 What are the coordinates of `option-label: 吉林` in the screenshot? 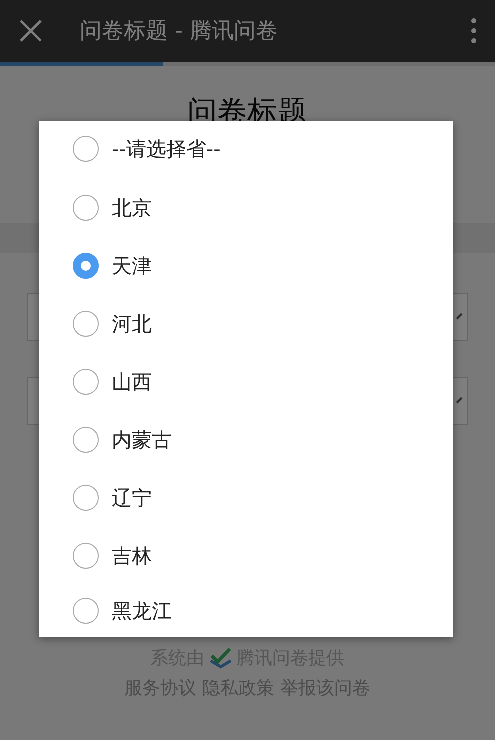 It's located at (132, 556).